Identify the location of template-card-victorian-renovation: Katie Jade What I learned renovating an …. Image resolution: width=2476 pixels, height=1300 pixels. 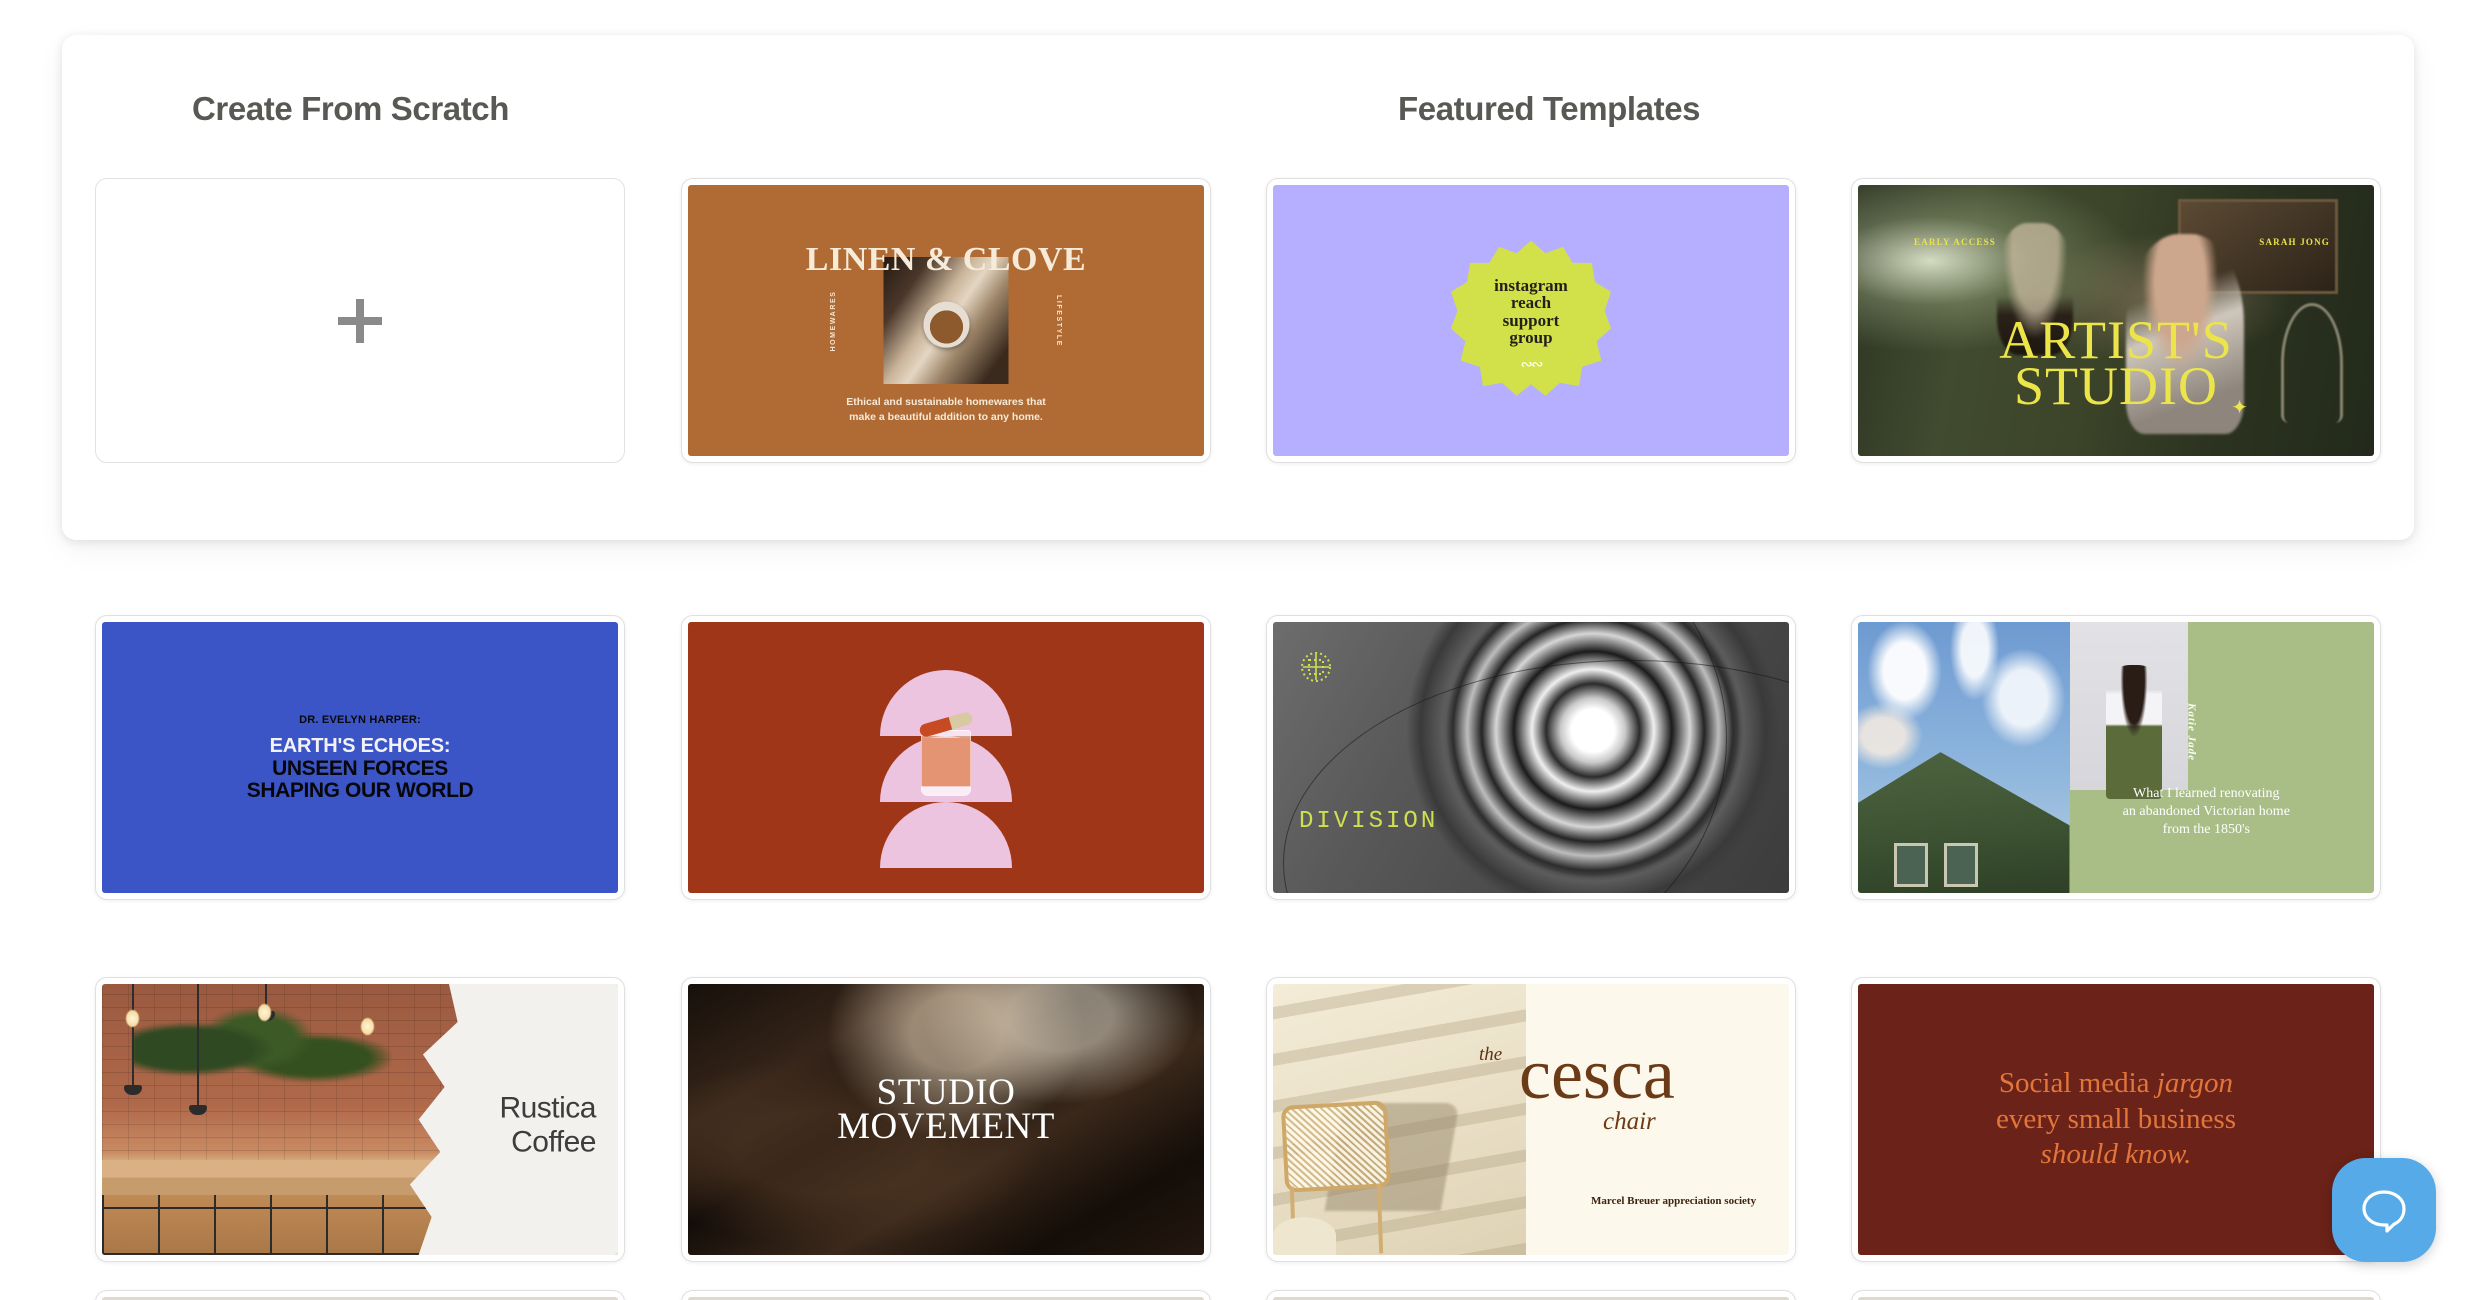
(2116, 757).